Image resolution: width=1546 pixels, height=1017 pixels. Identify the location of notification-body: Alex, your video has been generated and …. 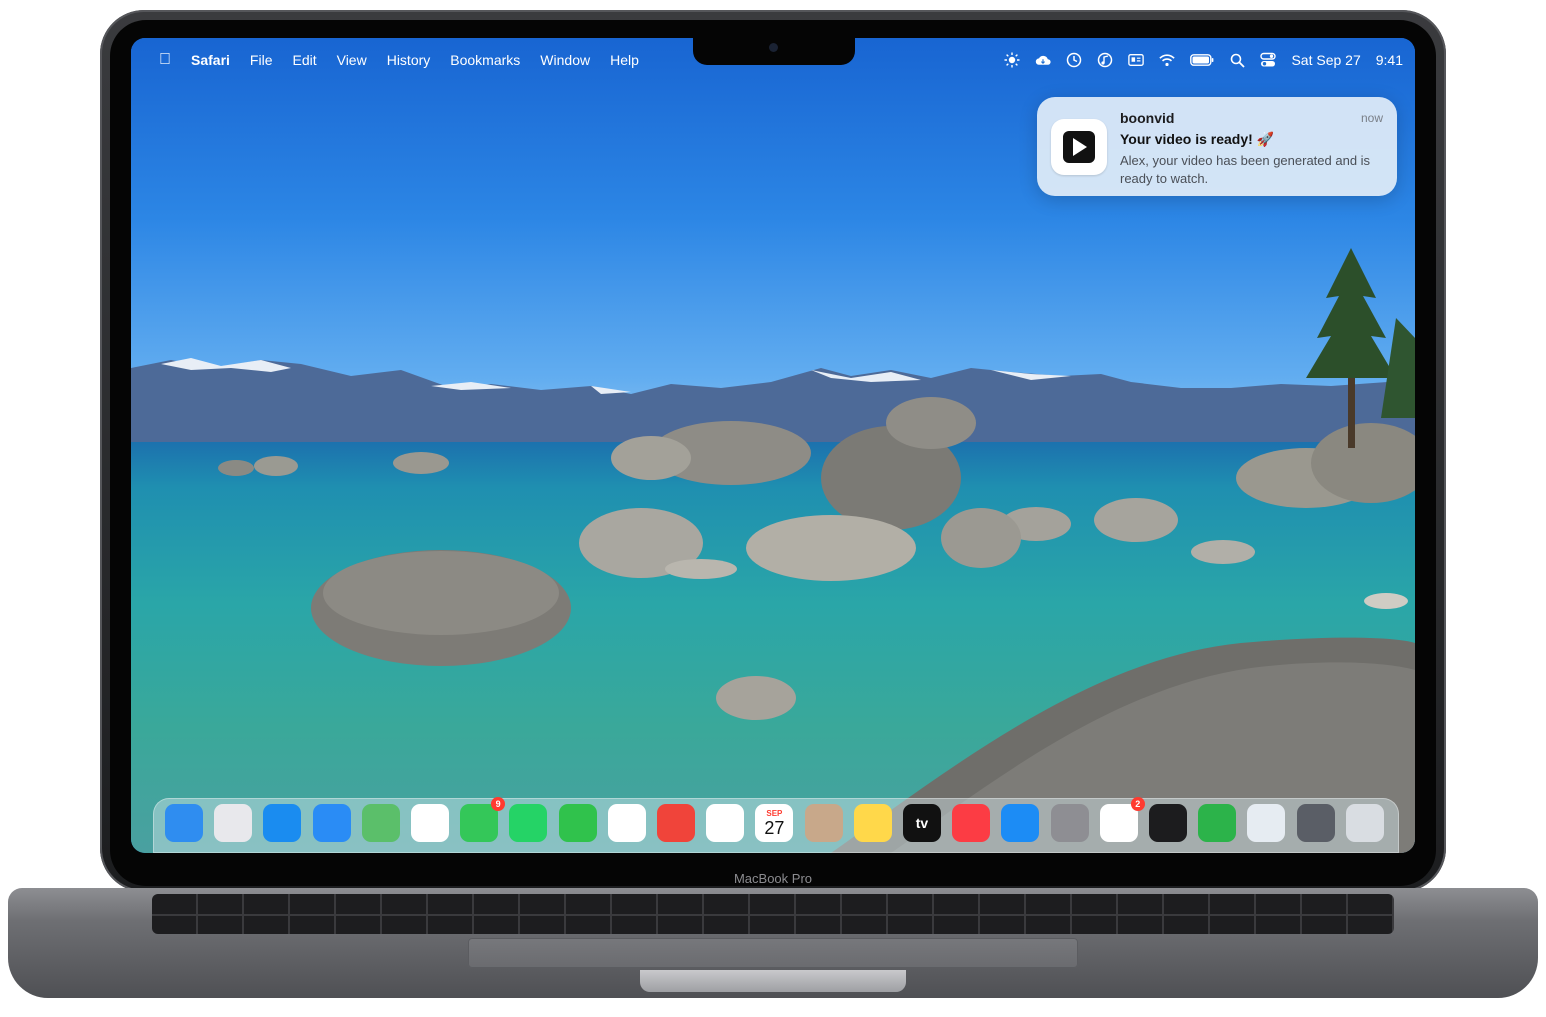
(1245, 169).